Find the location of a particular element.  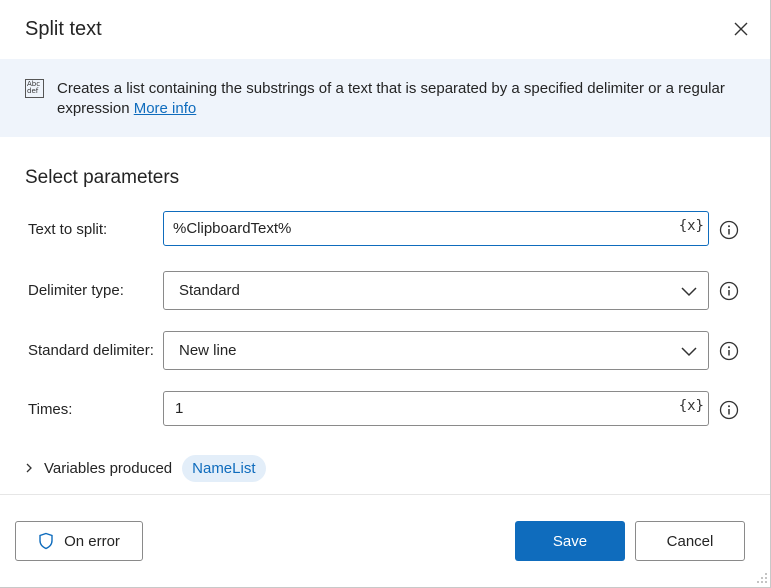

chevron-right-icon is located at coordinates (29, 468).